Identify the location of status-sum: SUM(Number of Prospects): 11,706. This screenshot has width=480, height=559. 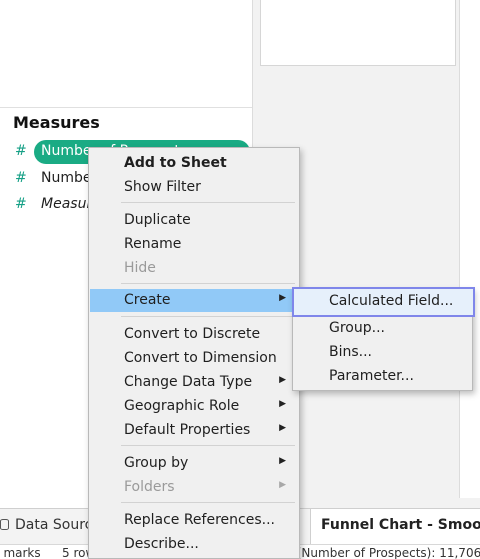
(375, 552).